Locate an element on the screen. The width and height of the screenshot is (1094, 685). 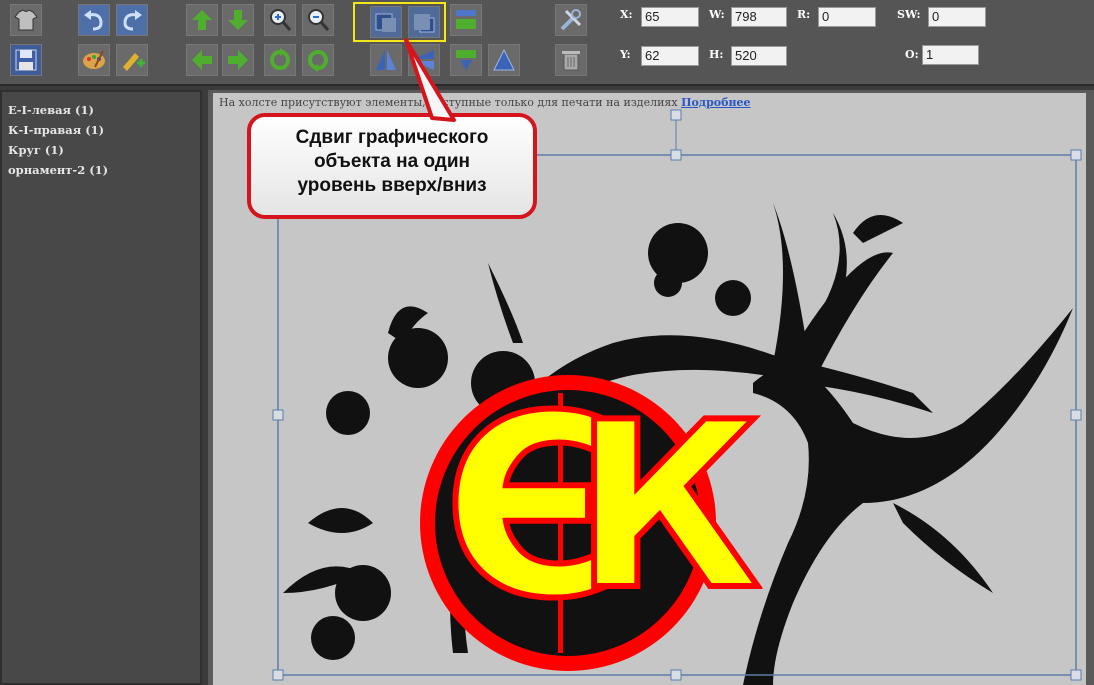
w-label: W: is located at coordinates (717, 14).